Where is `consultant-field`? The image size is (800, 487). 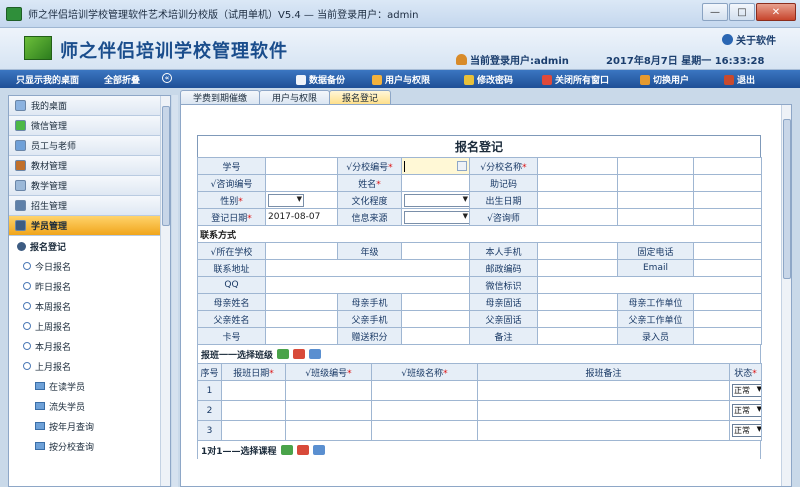
consultant-field is located at coordinates (577, 217).